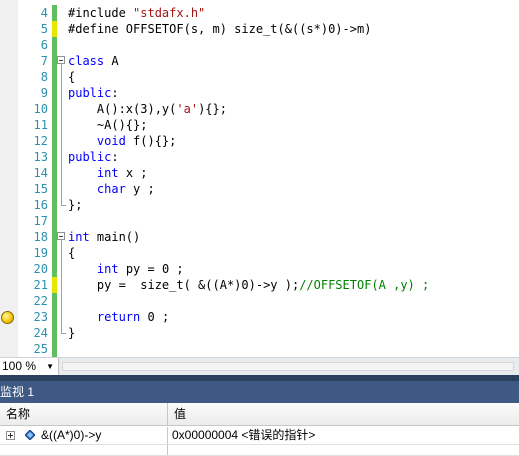 The width and height of the screenshot is (519, 456). I want to click on line-number: 12, so click(40, 141).